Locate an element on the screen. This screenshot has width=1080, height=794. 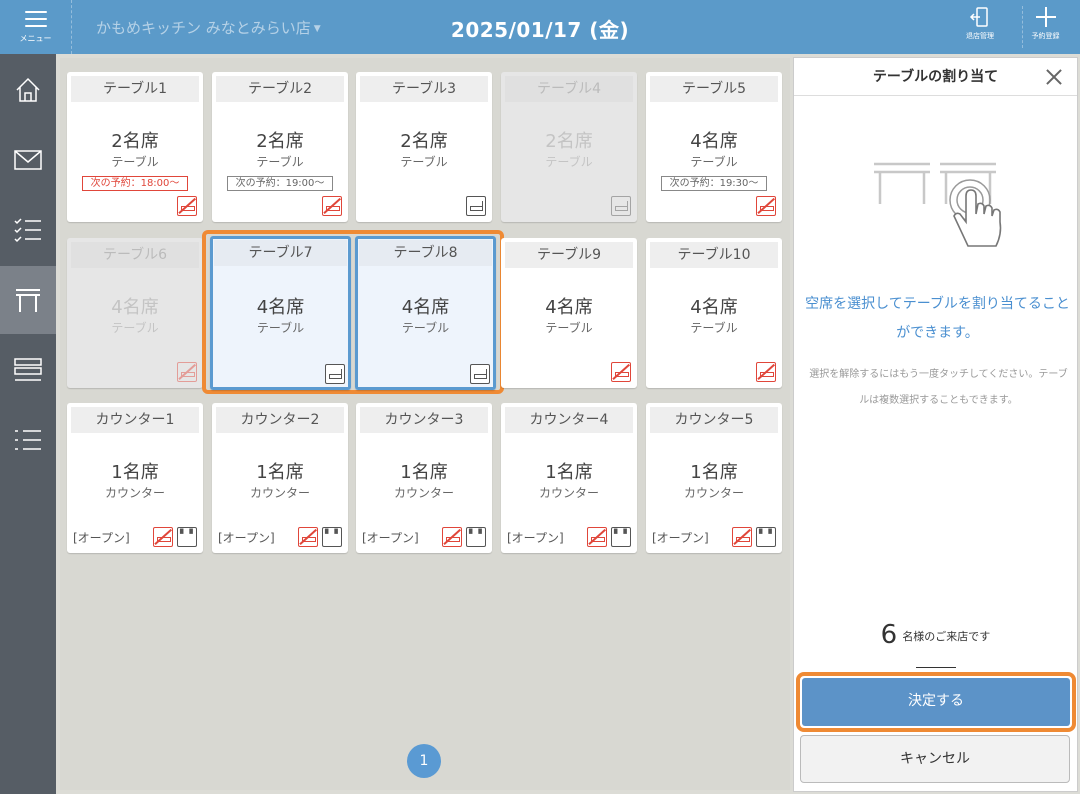
table-card-10: テーブル10 4名席 テーブル is located at coordinates (714, 313).